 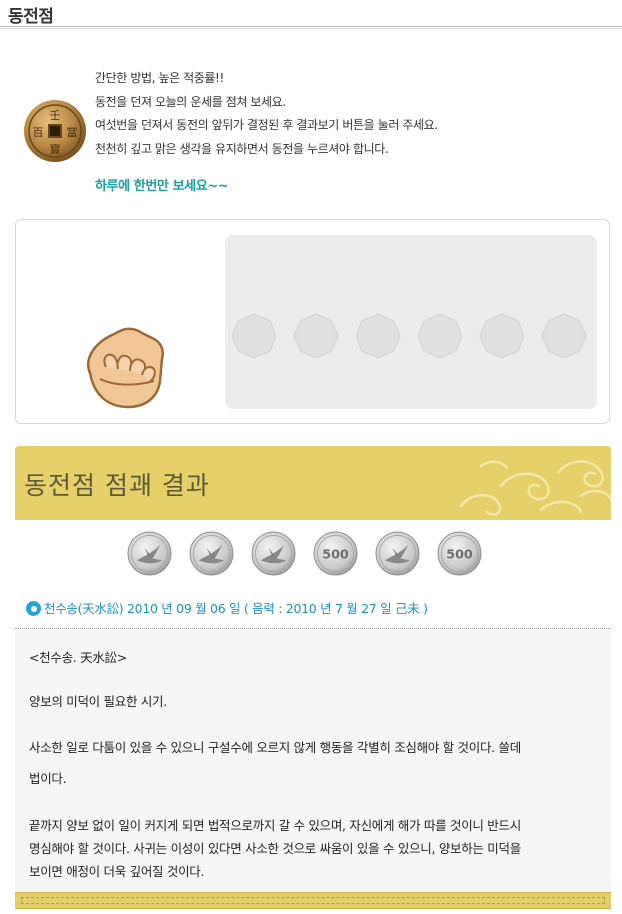 What do you see at coordinates (48, 778) in the screenshot?
I see `result-paragraph: 법이다.` at bounding box center [48, 778].